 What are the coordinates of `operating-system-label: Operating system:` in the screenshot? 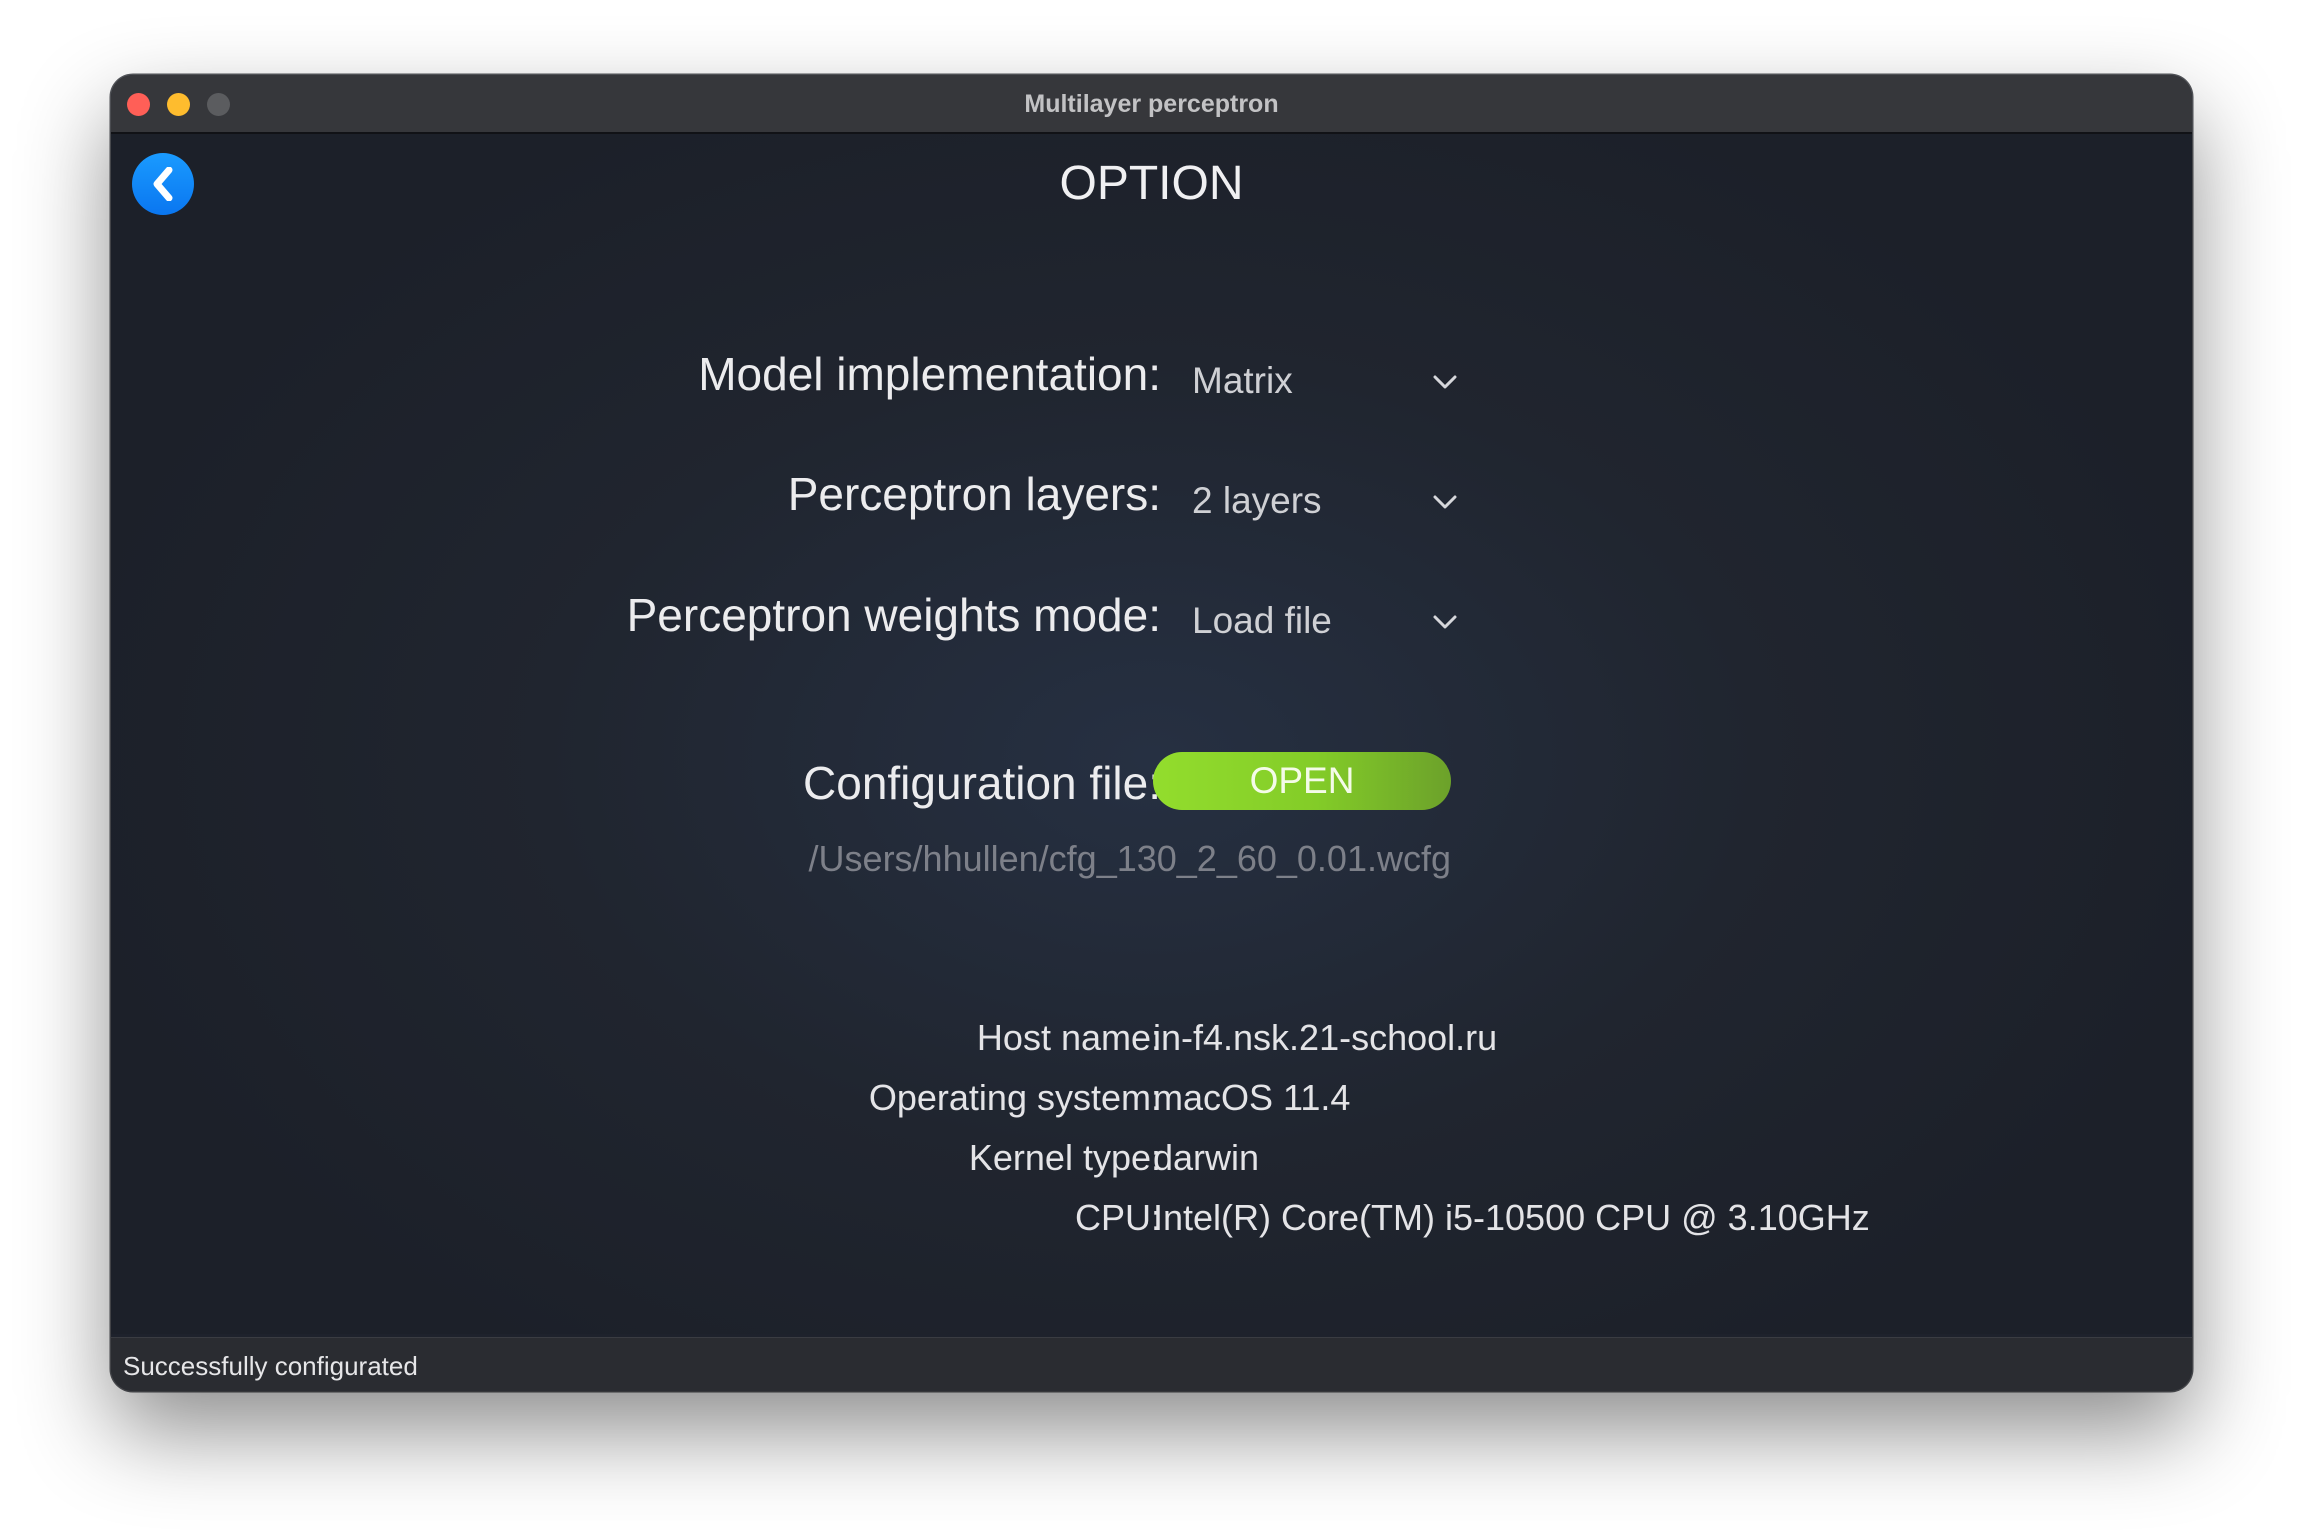 It's located at (1014, 1097).